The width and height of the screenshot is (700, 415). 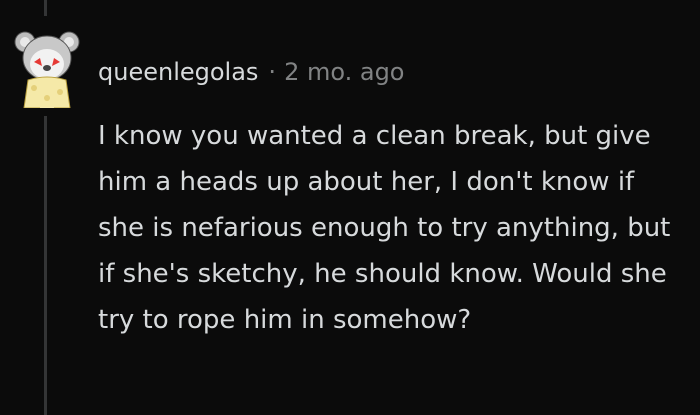 I want to click on comment-timestamp: 2 mo. ago, so click(x=344, y=72).